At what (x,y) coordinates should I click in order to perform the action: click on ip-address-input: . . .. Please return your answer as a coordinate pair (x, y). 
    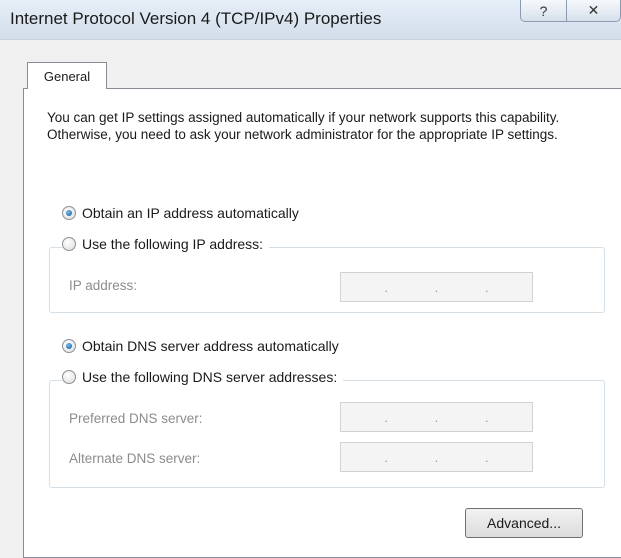
    Looking at the image, I should click on (436, 287).